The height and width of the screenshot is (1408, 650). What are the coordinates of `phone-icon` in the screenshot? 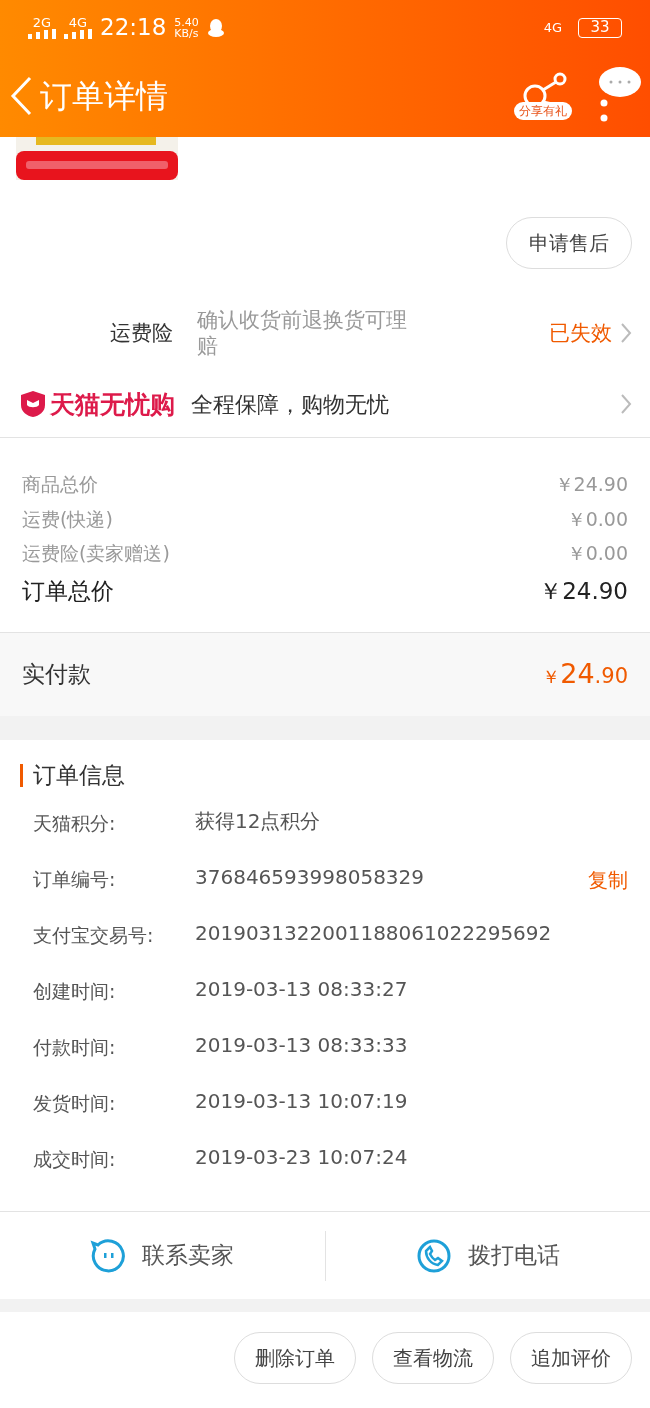 It's located at (433, 1255).